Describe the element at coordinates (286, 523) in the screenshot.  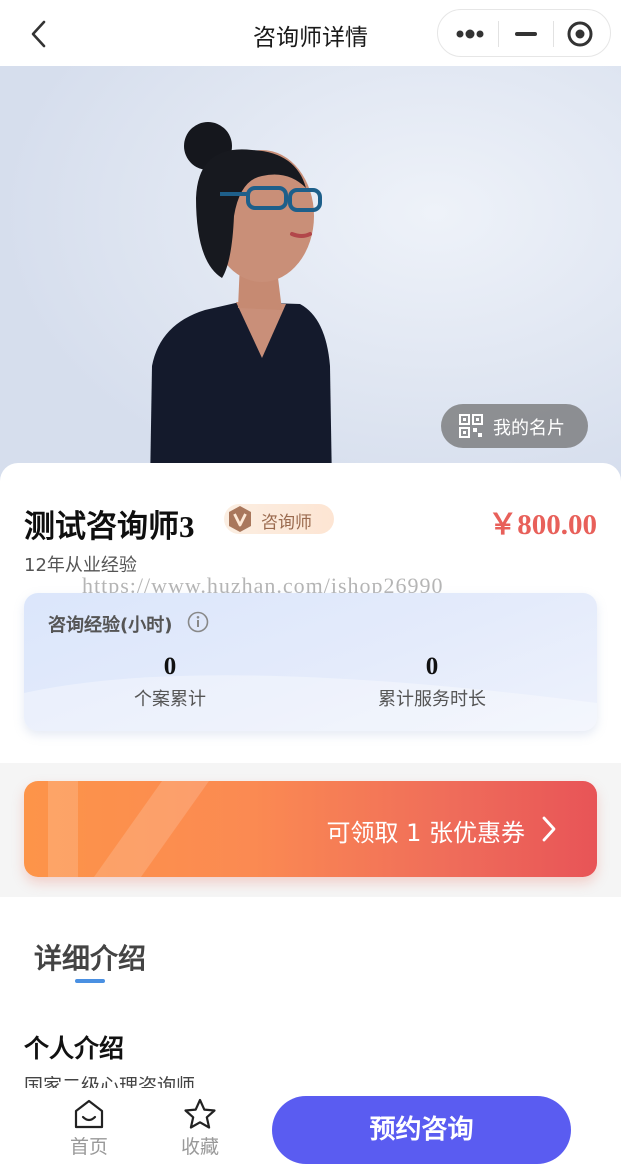
I see `role-badge-label: 咨询师` at that location.